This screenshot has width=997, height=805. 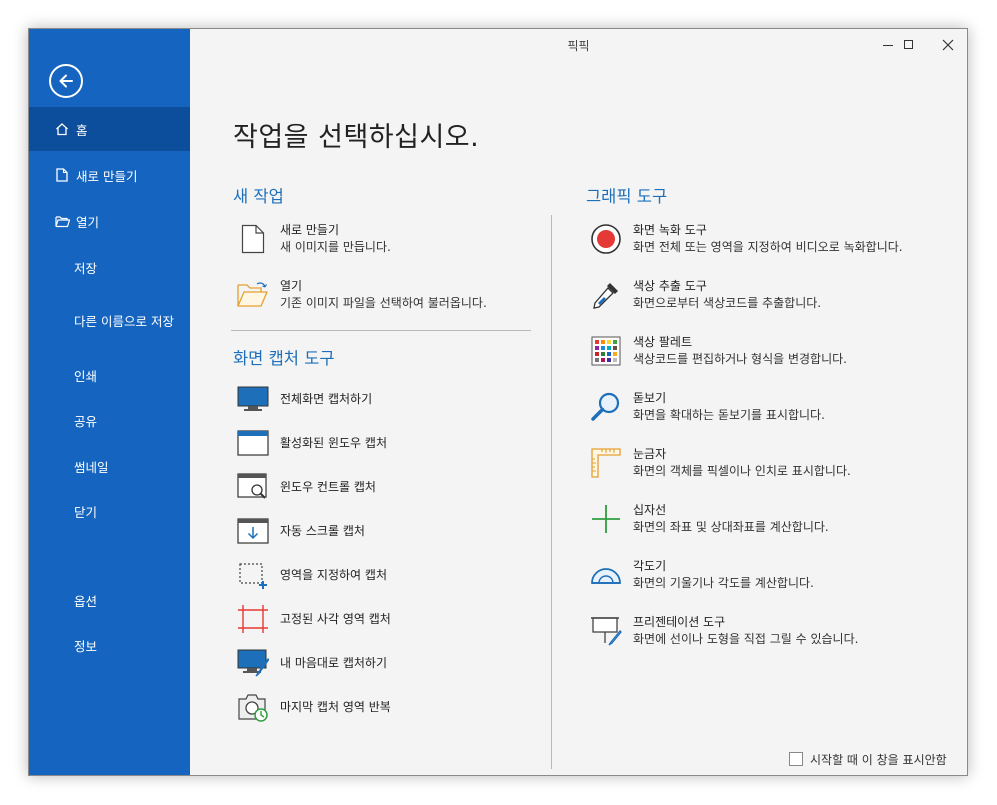 What do you see at coordinates (606, 295) in the screenshot?
I see `eyedropper-icon` at bounding box center [606, 295].